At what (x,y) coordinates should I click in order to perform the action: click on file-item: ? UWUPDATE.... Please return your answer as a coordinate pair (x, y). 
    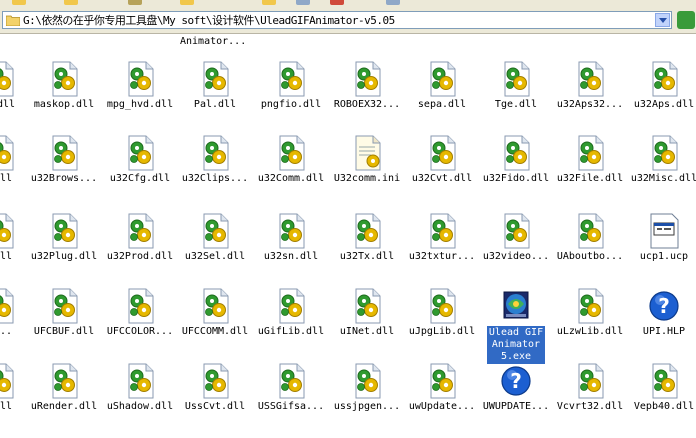
    Looking at the image, I should click on (516, 398).